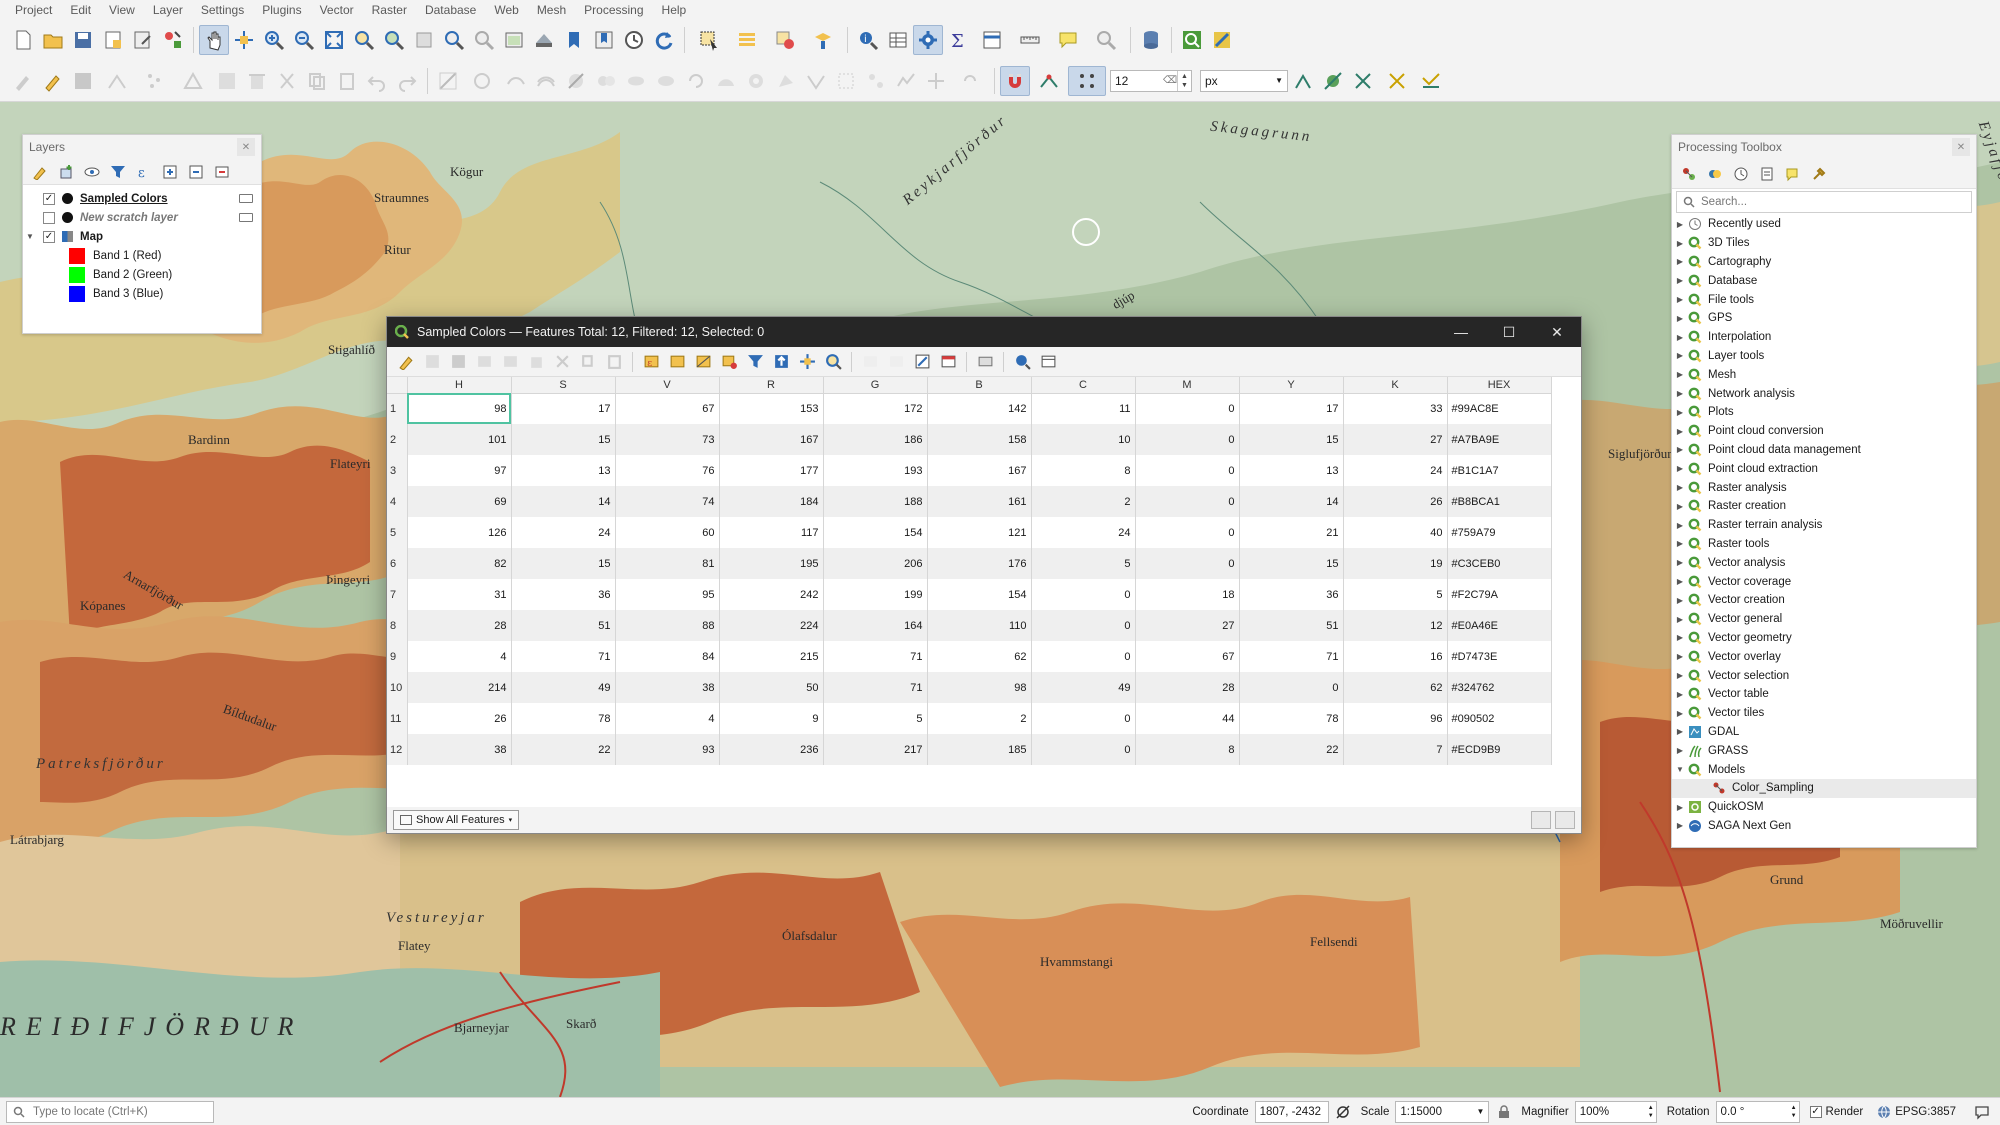 This screenshot has width=2000, height=1125. What do you see at coordinates (450, 10) in the screenshot?
I see `menu-database: Database` at bounding box center [450, 10].